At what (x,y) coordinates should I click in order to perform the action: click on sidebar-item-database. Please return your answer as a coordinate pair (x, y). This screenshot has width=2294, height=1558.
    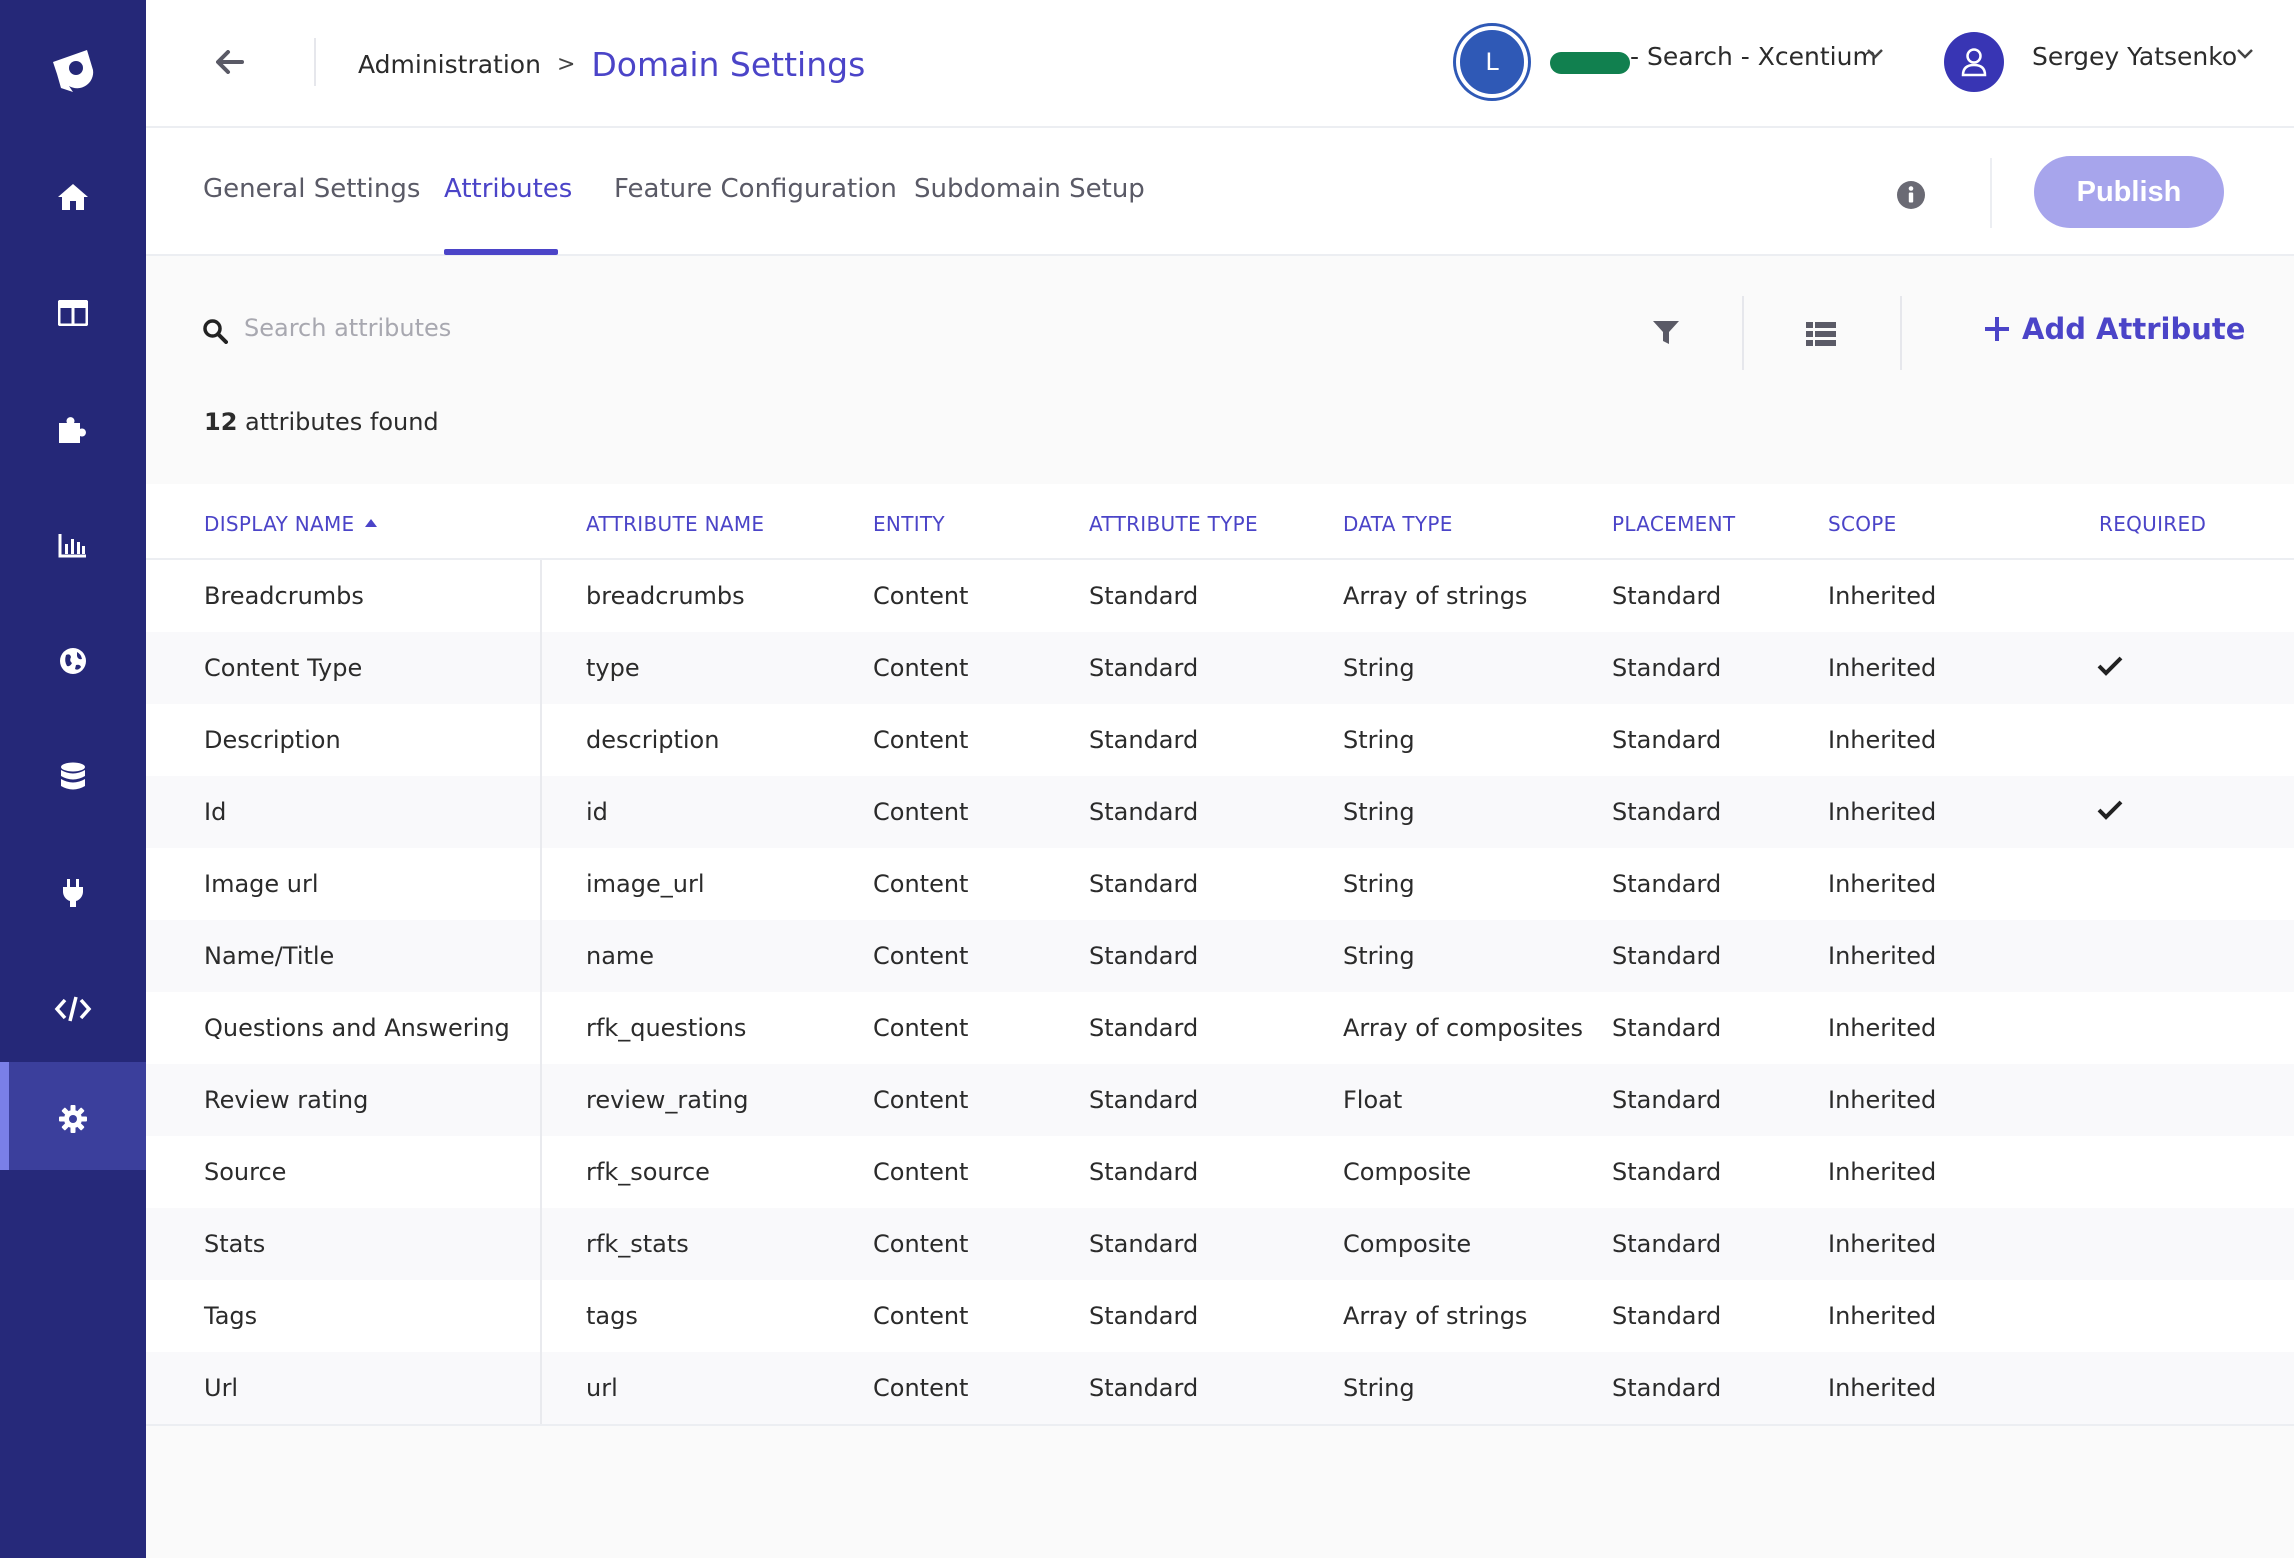
    Looking at the image, I should click on (73, 777).